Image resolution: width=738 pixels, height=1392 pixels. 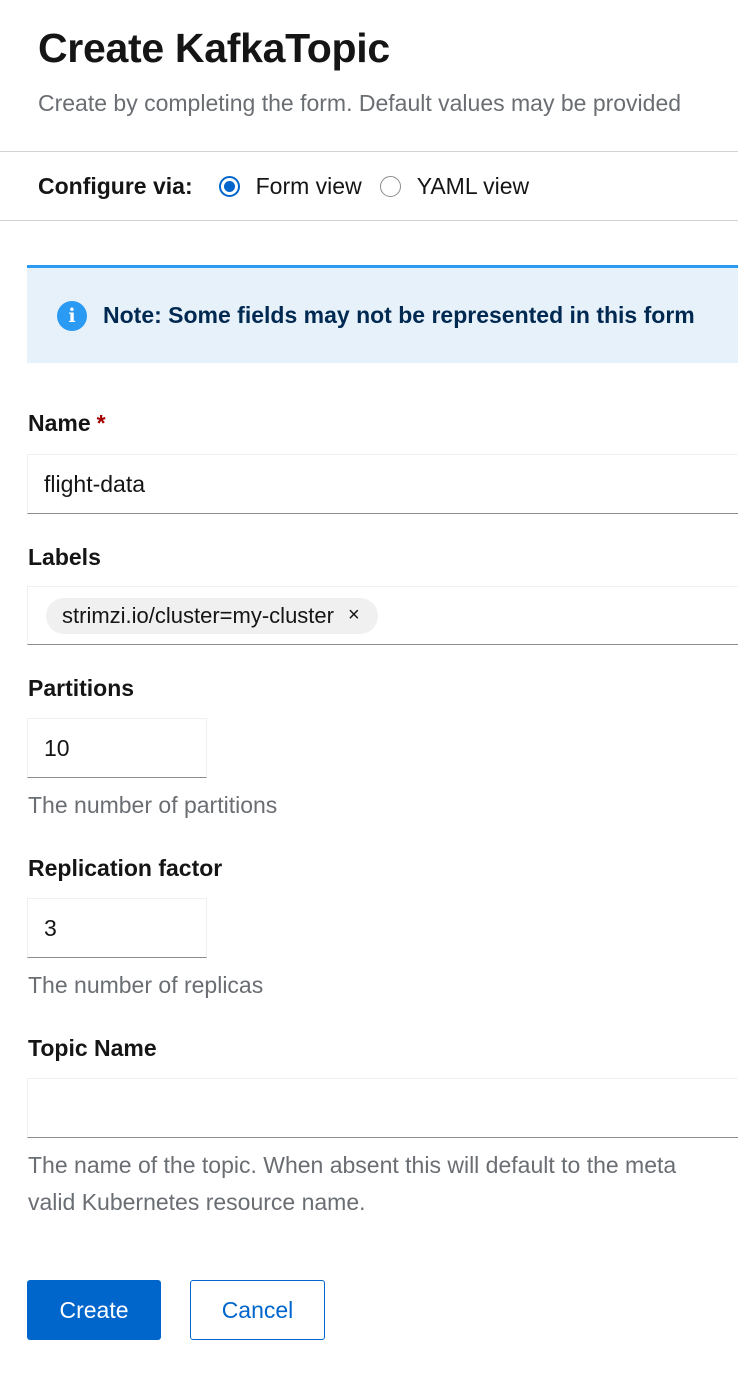 What do you see at coordinates (229, 186) in the screenshot?
I see `form-view-radio` at bounding box center [229, 186].